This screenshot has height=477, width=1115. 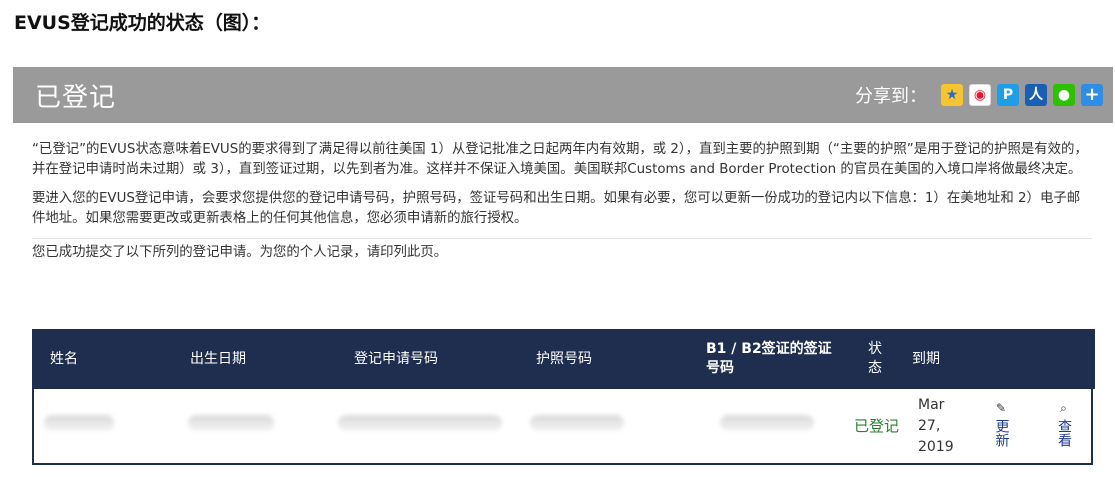 I want to click on pencil-icon: ✎, so click(x=1001, y=408).